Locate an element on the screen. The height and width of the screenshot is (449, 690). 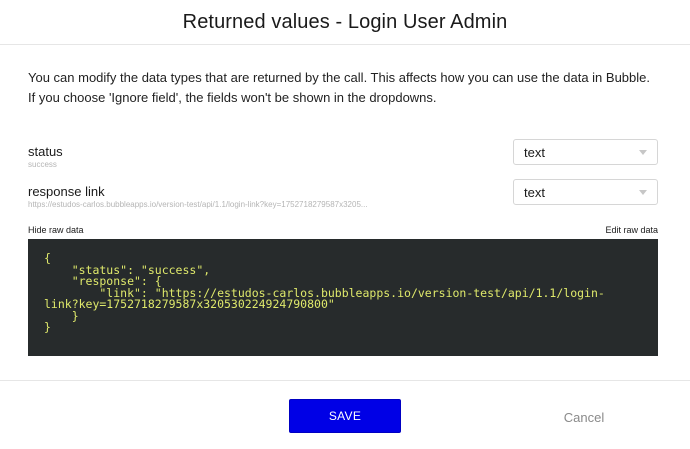
edit-raw-data-link: Edit raw data is located at coordinates (631, 230).